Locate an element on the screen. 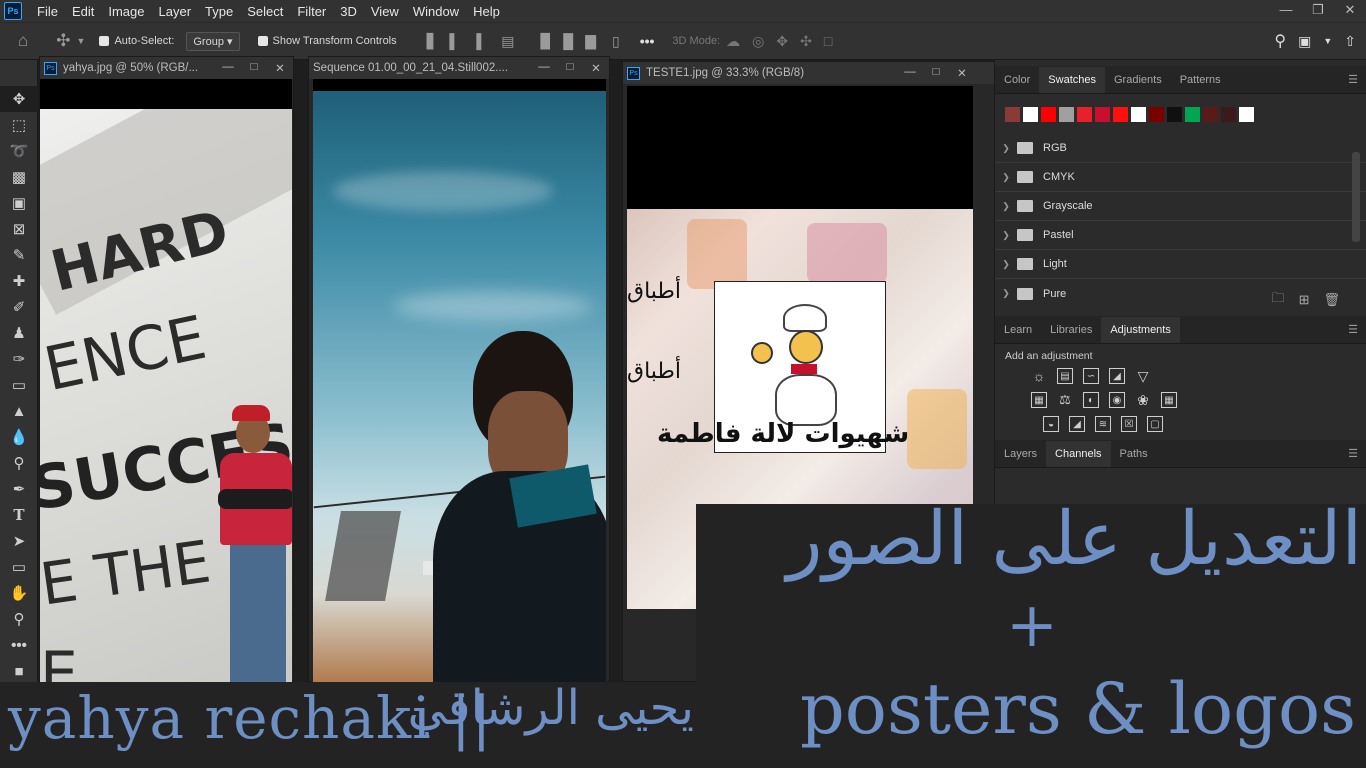 The width and height of the screenshot is (1366, 768). menu-image: Image is located at coordinates (126, 11).